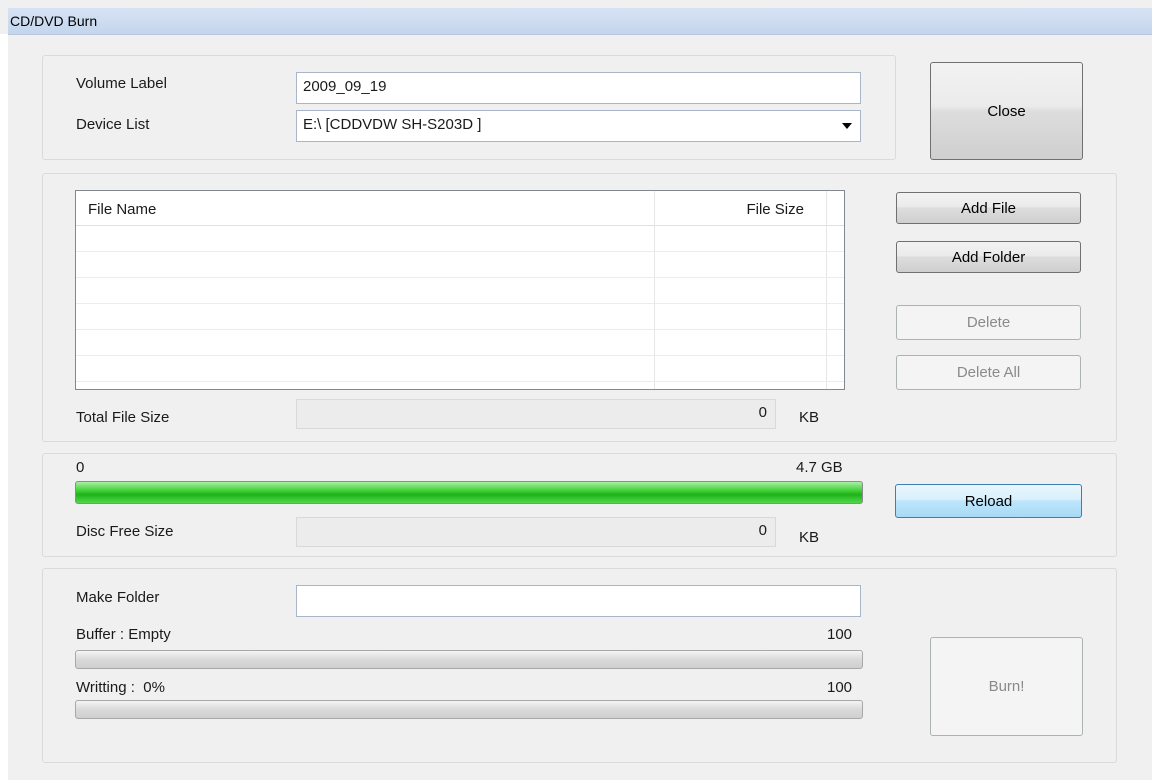 The width and height of the screenshot is (1152, 780). I want to click on total-file-size-value: 0, so click(536, 414).